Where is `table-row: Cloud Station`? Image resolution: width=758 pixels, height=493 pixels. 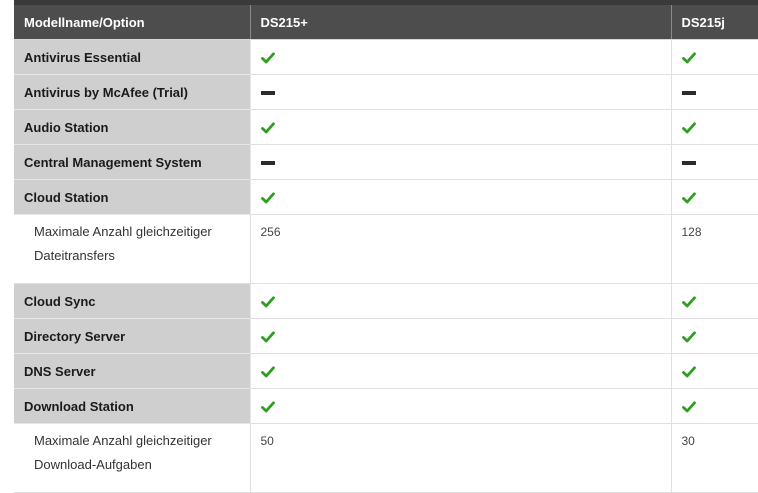
table-row: Cloud Station is located at coordinates (386, 197).